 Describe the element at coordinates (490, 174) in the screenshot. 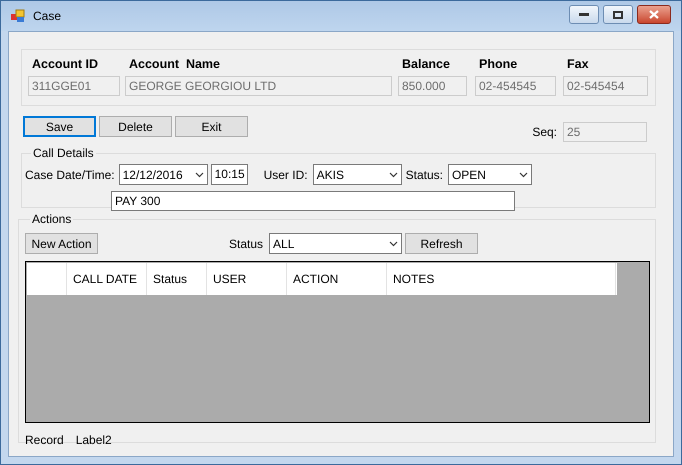

I see `status-dropdown: OPEN` at that location.